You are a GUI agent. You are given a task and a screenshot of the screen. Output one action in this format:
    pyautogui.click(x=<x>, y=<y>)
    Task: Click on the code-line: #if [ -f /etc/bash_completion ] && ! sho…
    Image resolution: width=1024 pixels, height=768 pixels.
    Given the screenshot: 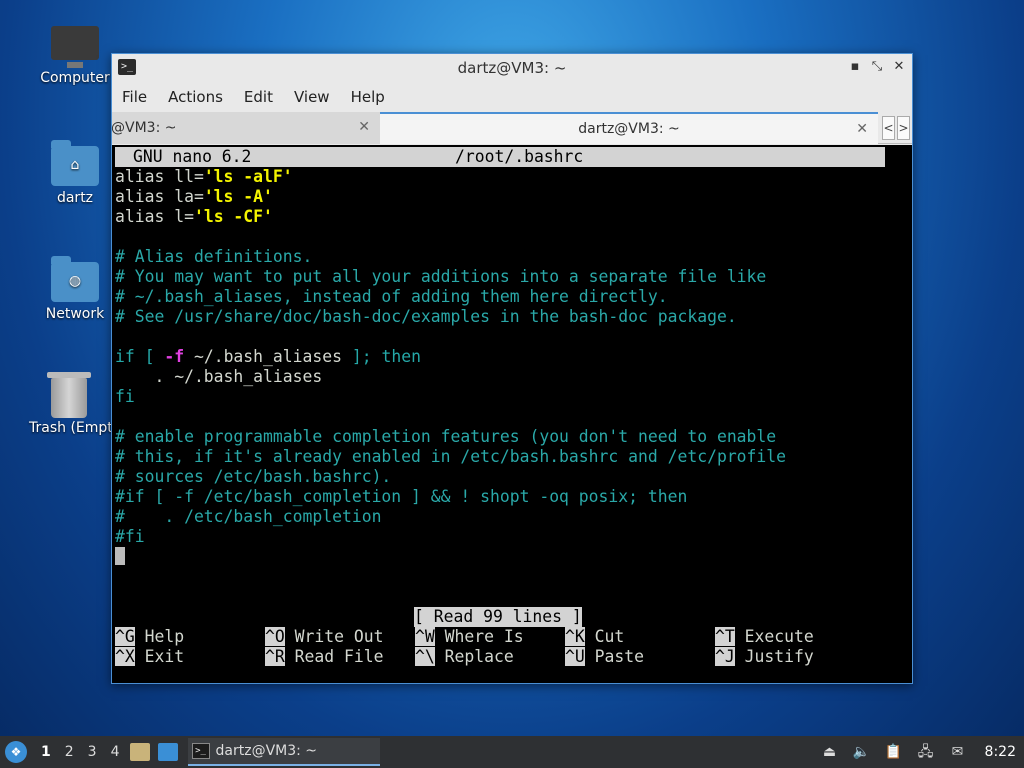 What is the action you would take?
    pyautogui.click(x=401, y=496)
    